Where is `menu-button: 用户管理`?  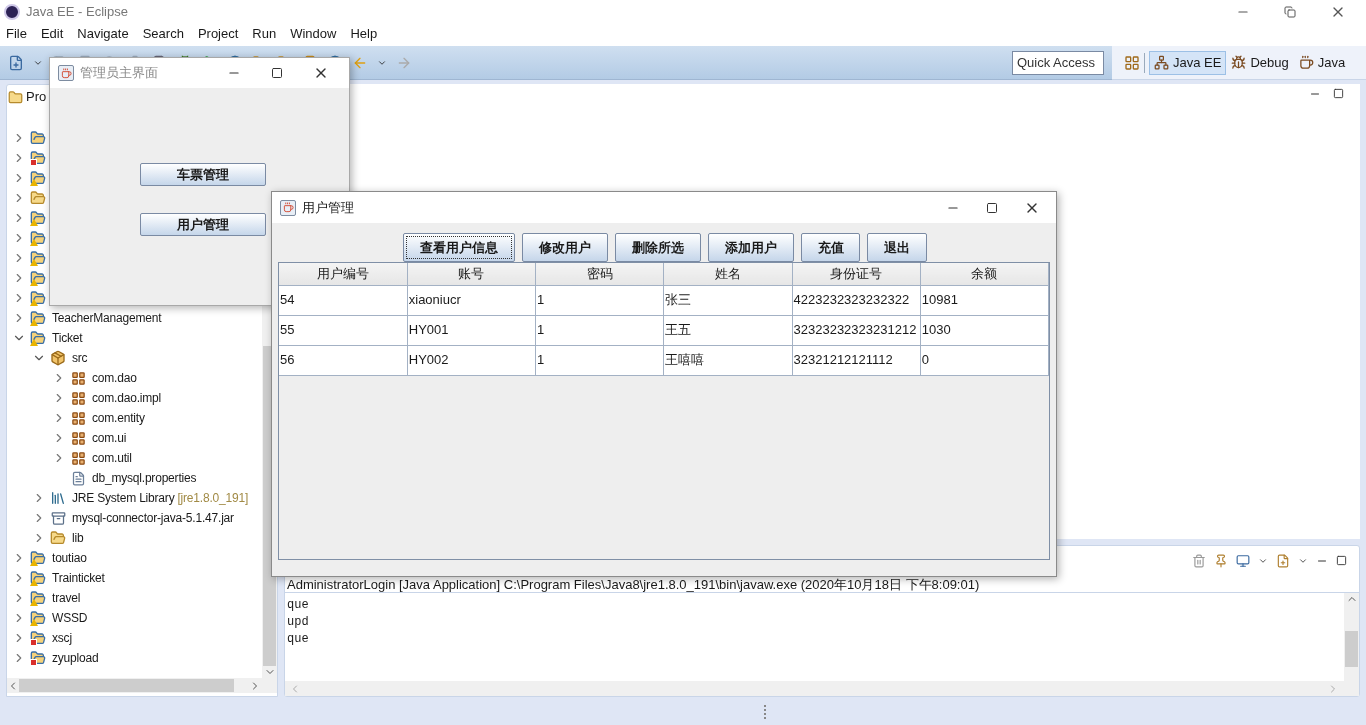 menu-button: 用户管理 is located at coordinates (202, 224).